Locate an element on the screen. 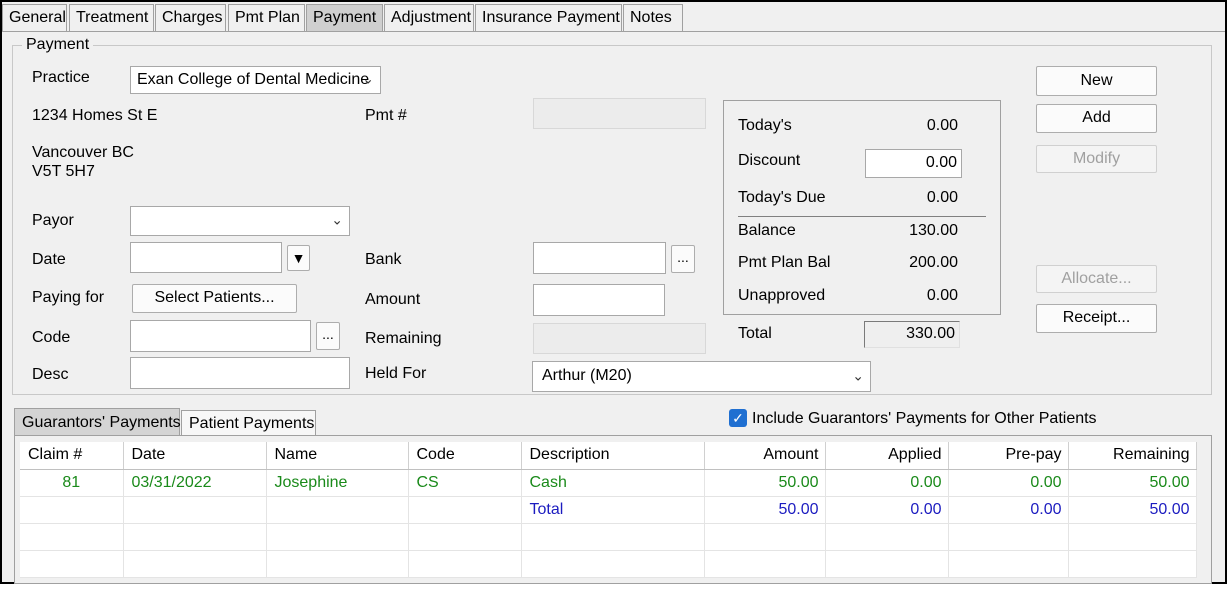  desc-label: Desc is located at coordinates (50, 374).